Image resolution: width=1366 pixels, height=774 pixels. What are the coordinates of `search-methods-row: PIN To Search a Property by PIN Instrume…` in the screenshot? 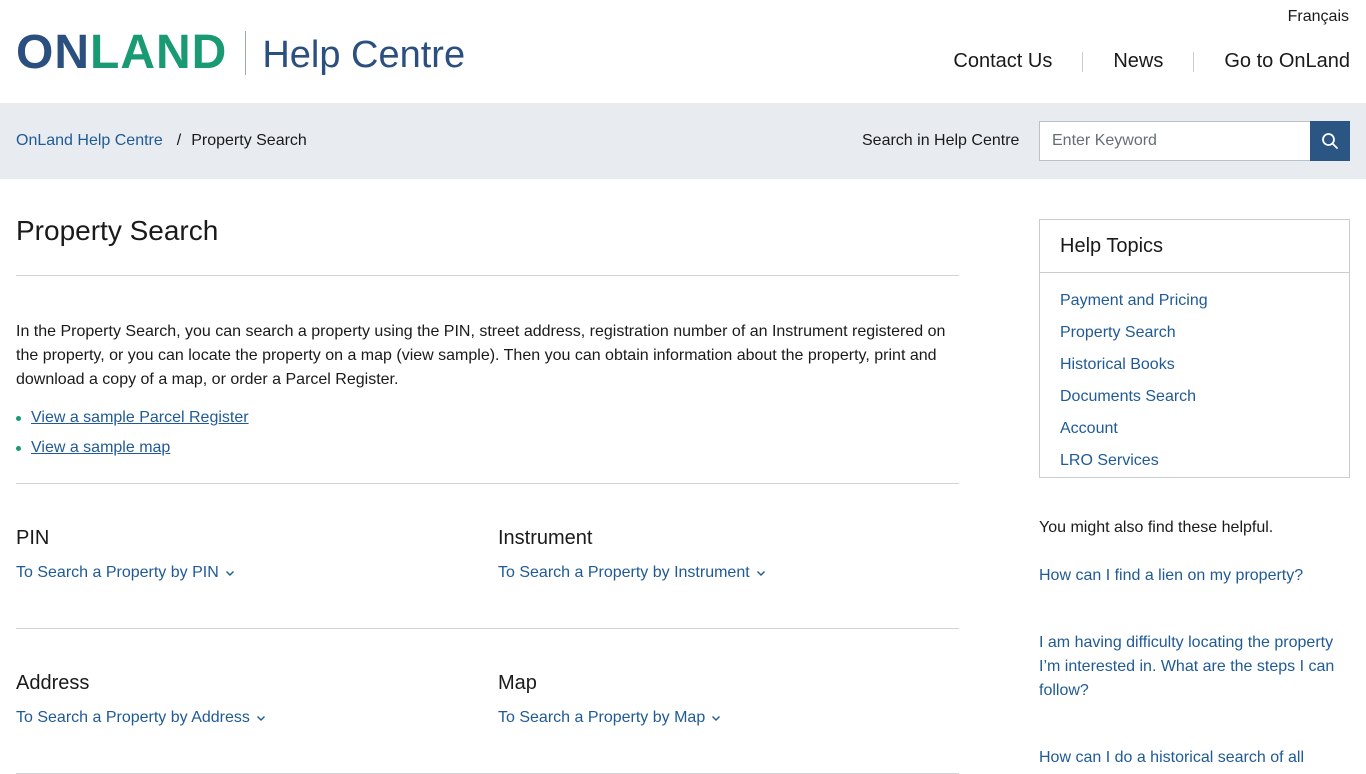 It's located at (487, 556).